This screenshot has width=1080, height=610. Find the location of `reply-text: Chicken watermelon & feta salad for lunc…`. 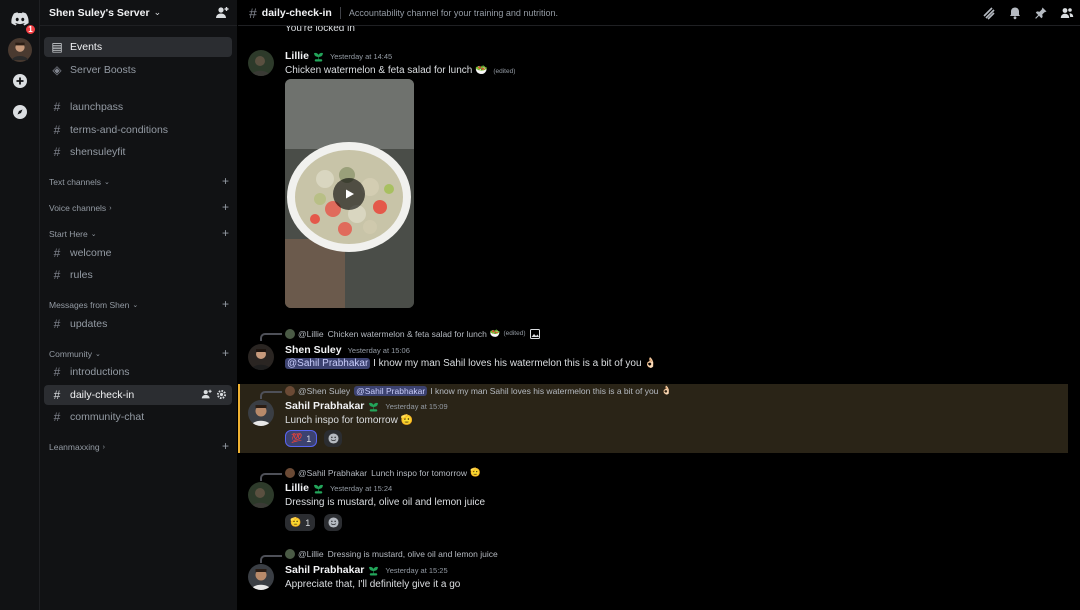

reply-text: Chicken watermelon & feta salad for lunc… is located at coordinates (407, 333).